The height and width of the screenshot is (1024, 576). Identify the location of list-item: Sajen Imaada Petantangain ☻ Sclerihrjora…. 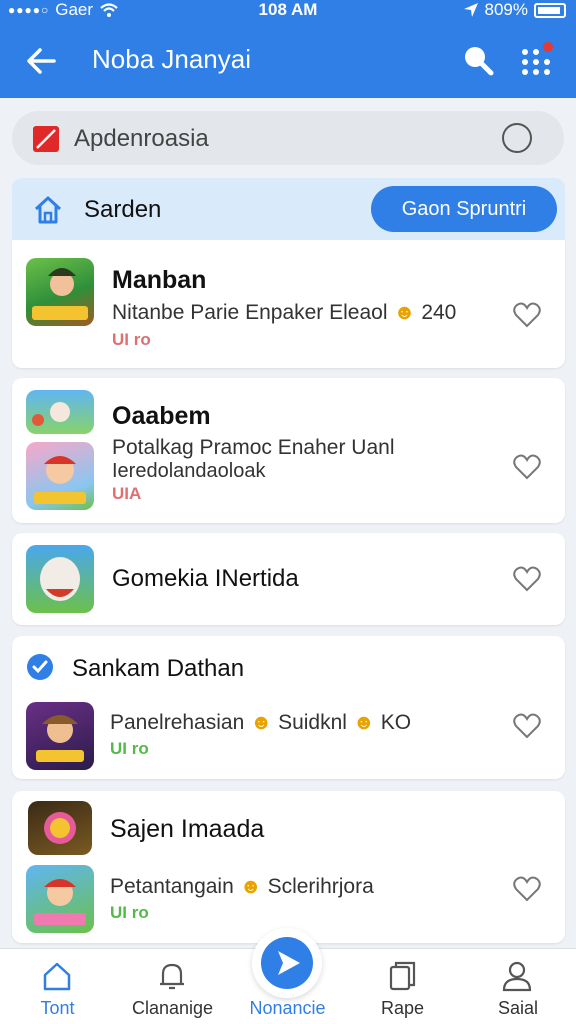
(288, 867).